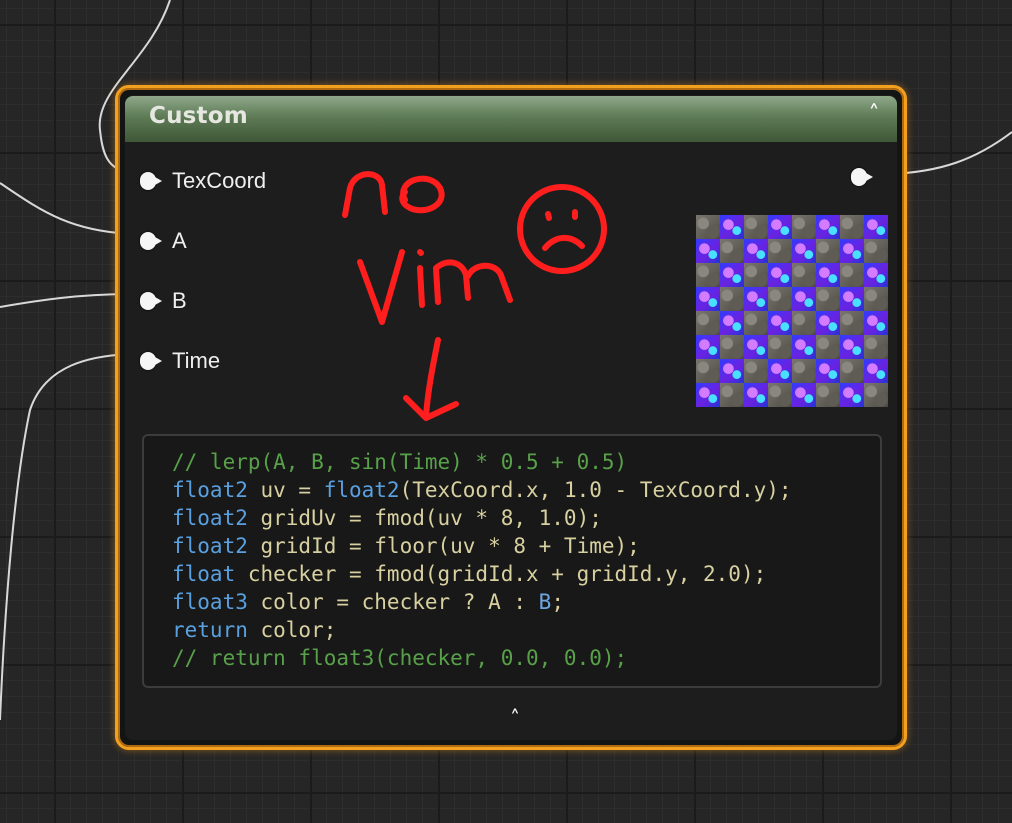 The image size is (1012, 823). What do you see at coordinates (254, 630) in the screenshot?
I see `code-line: return color;` at bounding box center [254, 630].